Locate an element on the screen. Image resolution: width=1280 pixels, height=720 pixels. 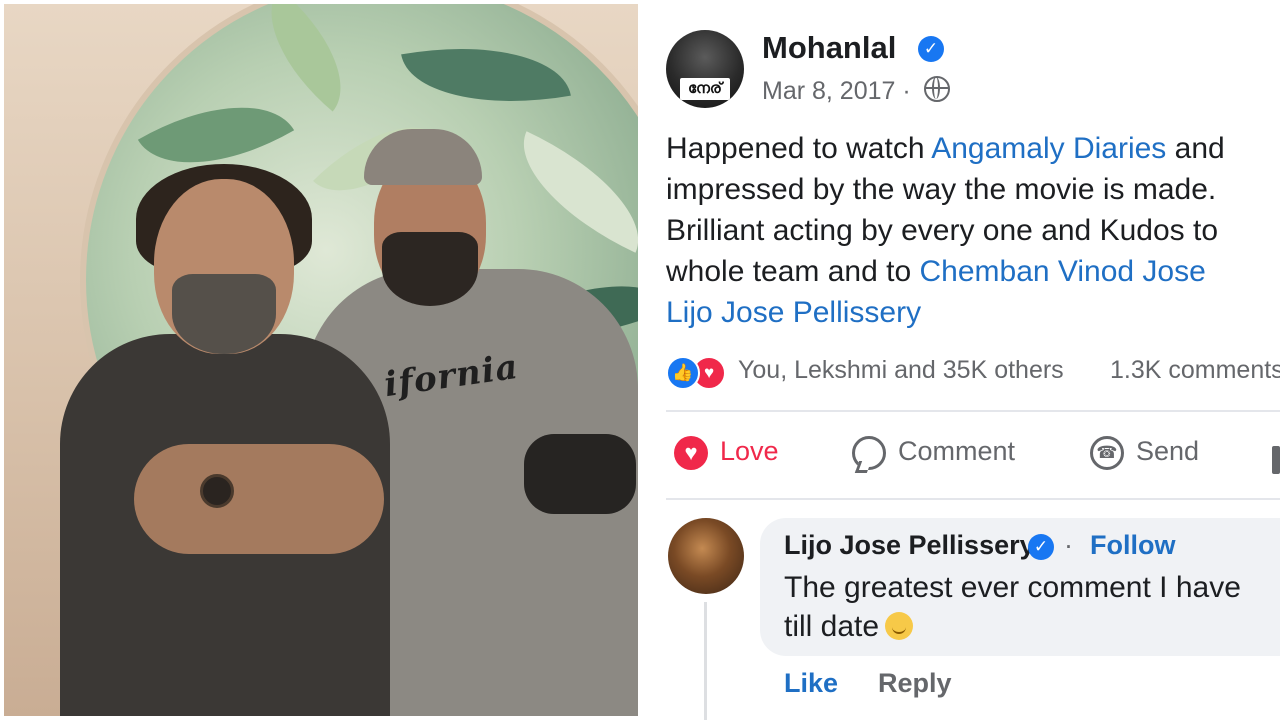
author-avatar: നേര് is located at coordinates (705, 69).